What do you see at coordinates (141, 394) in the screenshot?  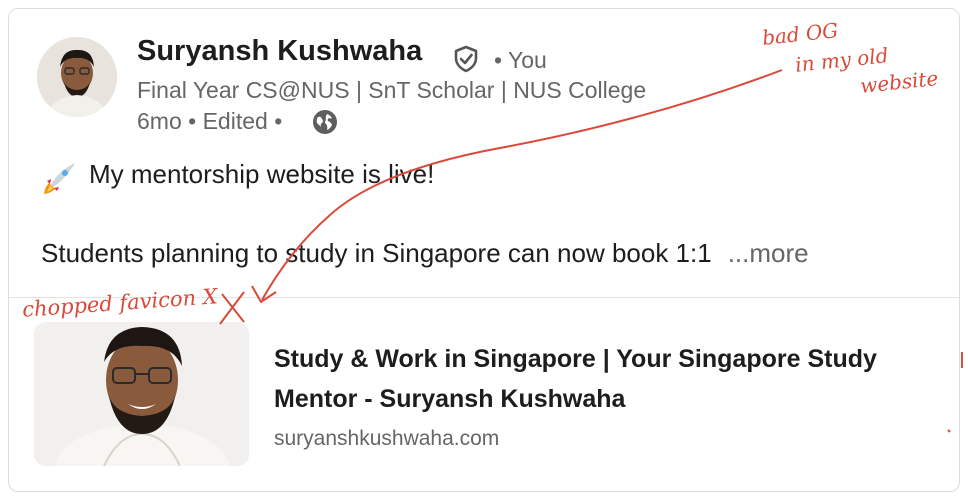 I see `link-preview-image` at bounding box center [141, 394].